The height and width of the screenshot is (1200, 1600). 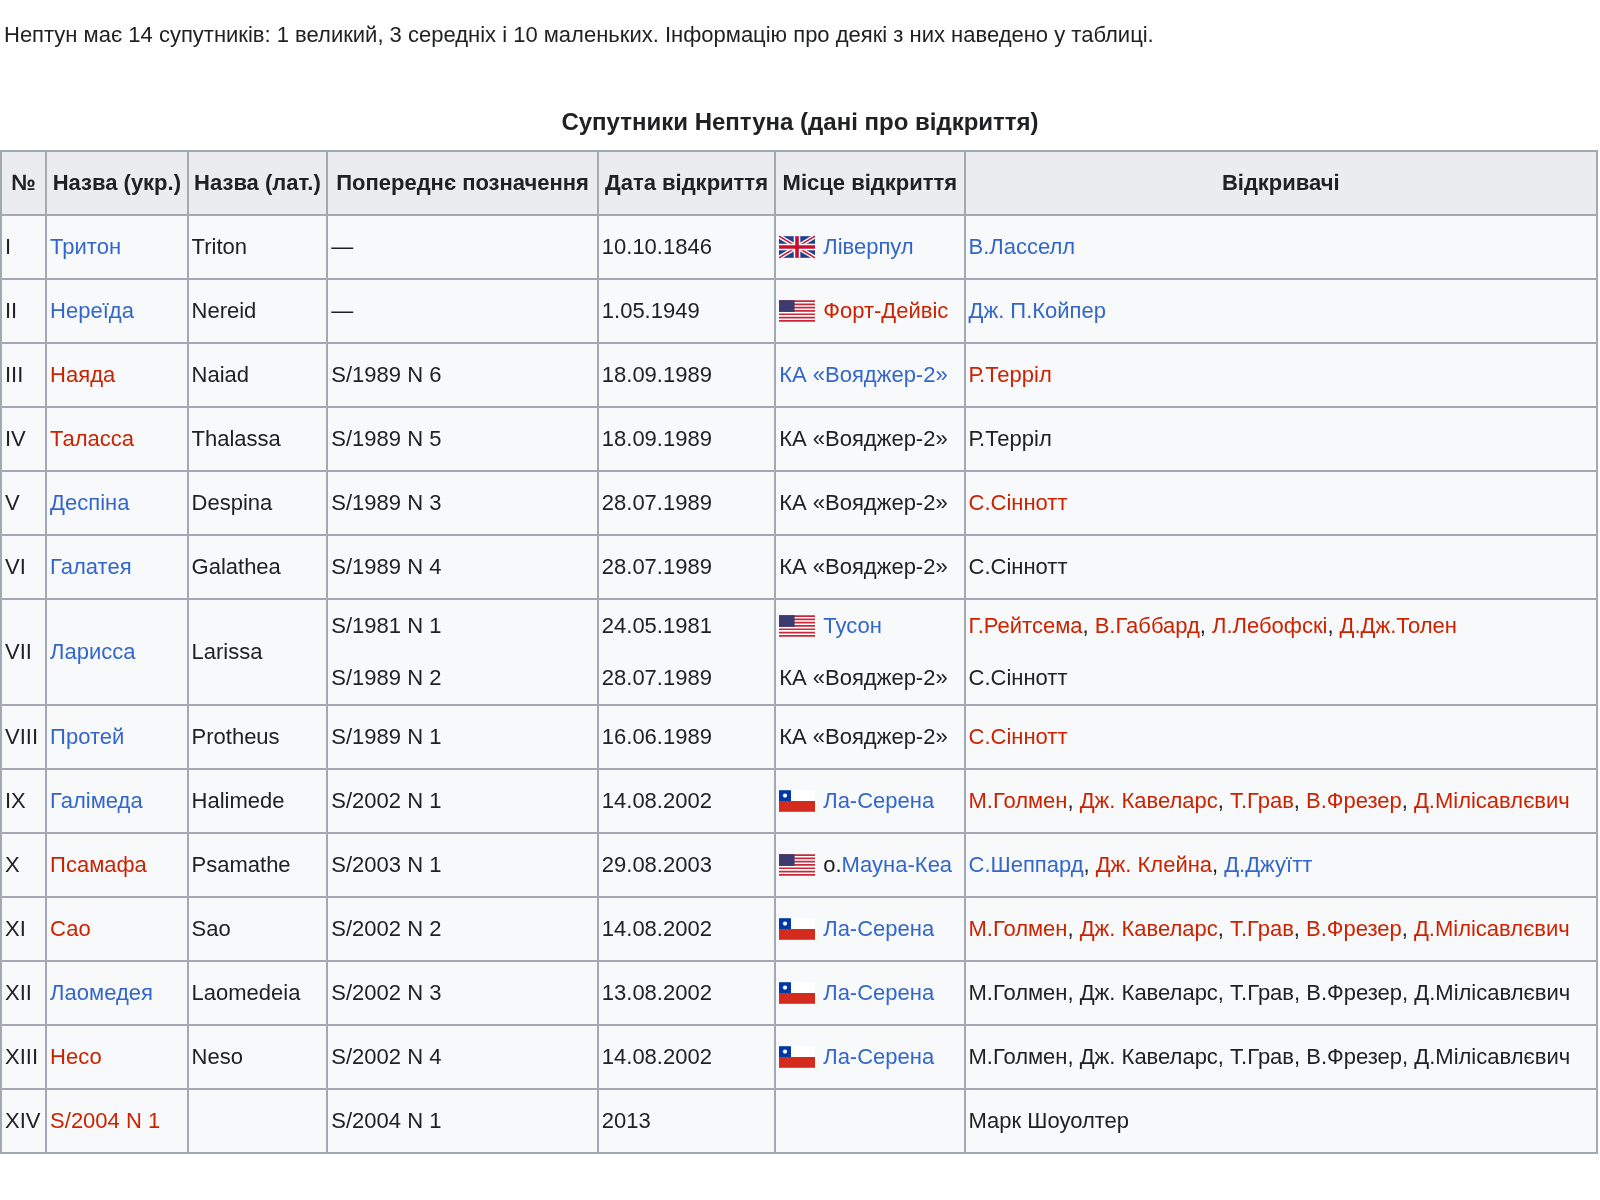 I want to click on cell-text: S/2004 N 1, so click(x=386, y=1121).